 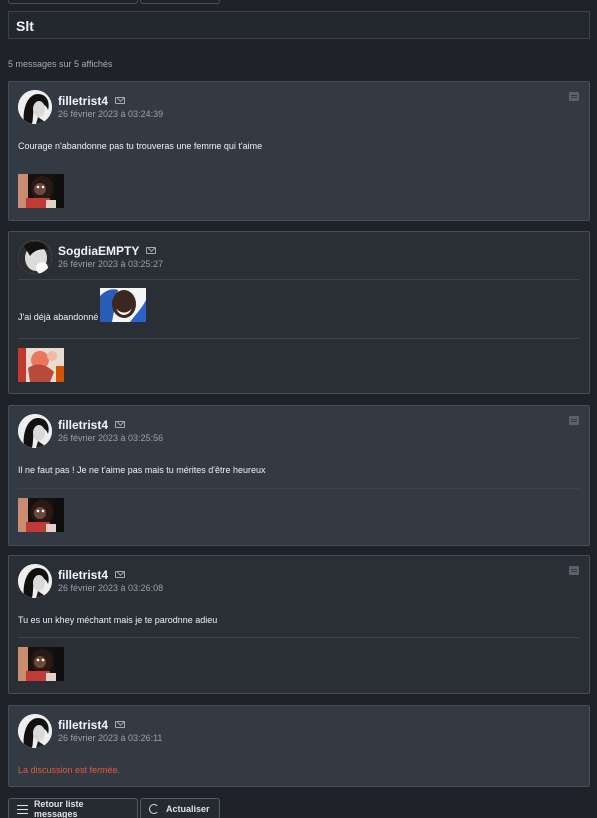 What do you see at coordinates (110, 588) in the screenshot?
I see `message-date: 26 février 2023 à 03:26:08` at bounding box center [110, 588].